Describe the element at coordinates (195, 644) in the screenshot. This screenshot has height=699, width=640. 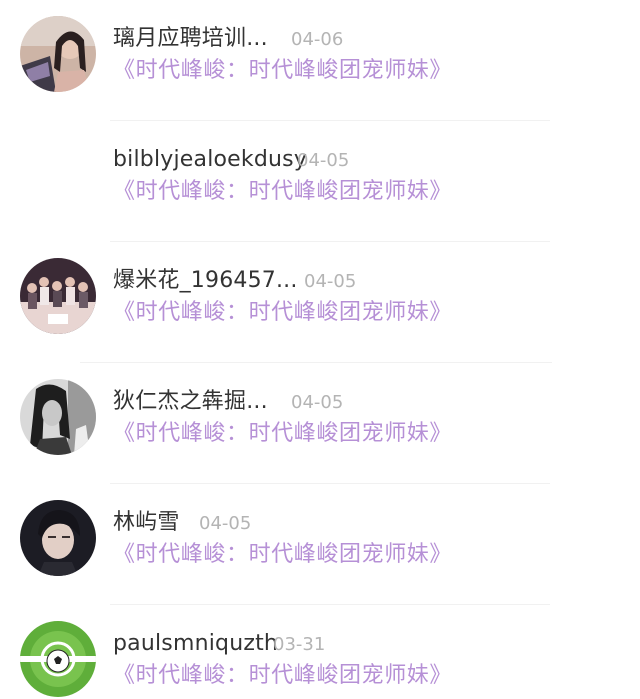
I see `username: paulsmniquzth` at that location.